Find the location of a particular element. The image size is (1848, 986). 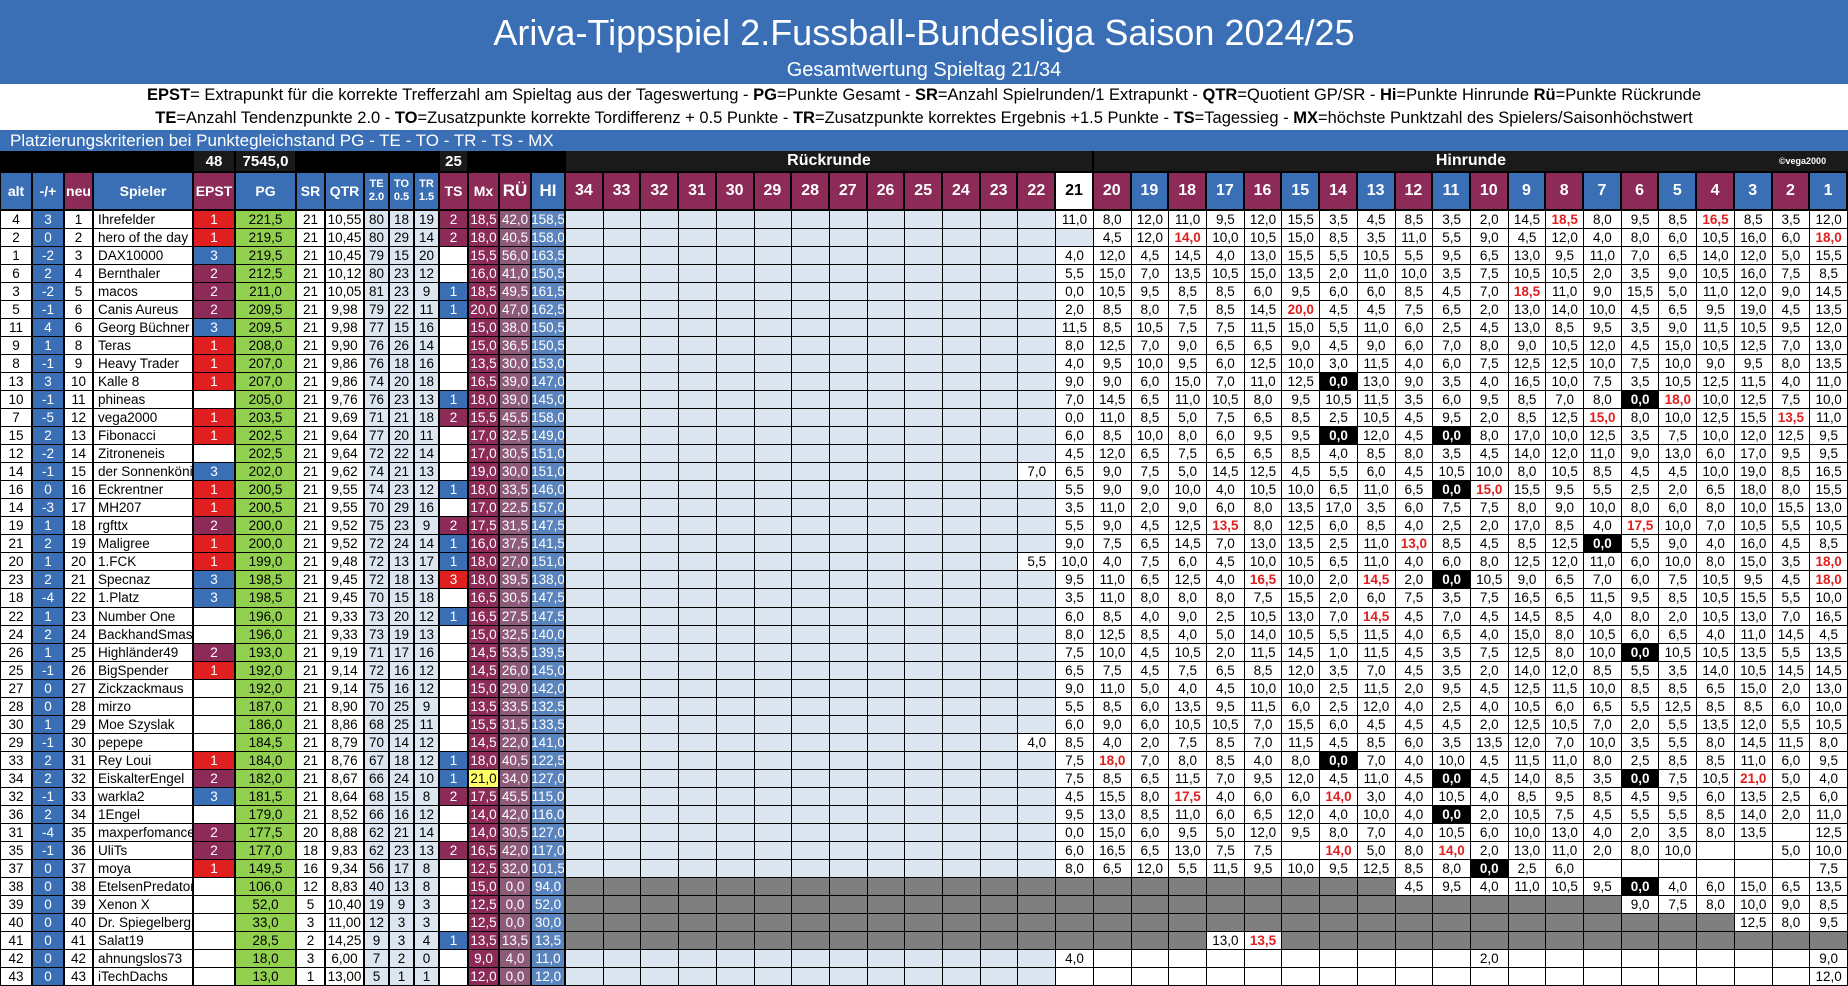

matchday-cell: 7,0 is located at coordinates (1225, 544).